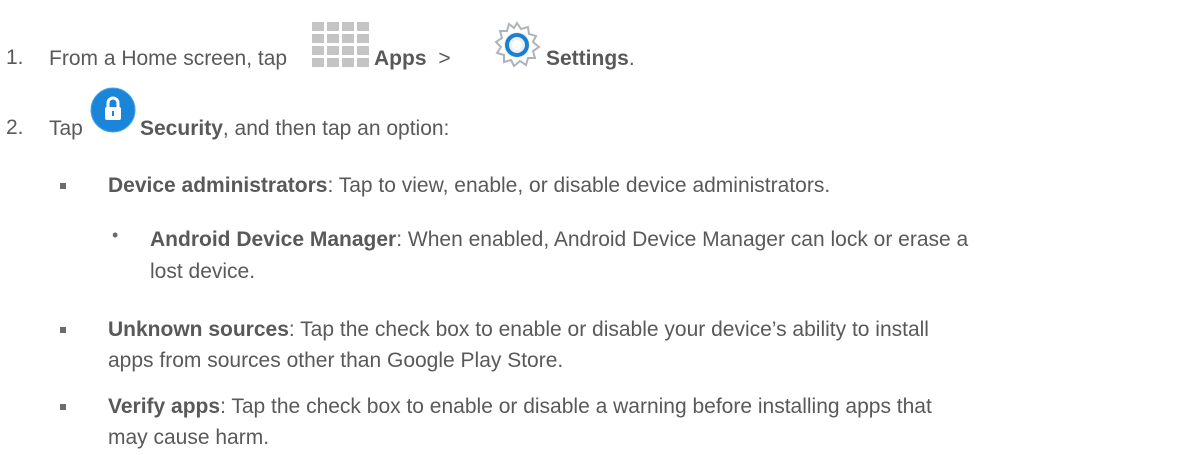 This screenshot has height=455, width=1196. Describe the element at coordinates (273, 239) in the screenshot. I see `sub-option-title: Android Device Manager` at that location.